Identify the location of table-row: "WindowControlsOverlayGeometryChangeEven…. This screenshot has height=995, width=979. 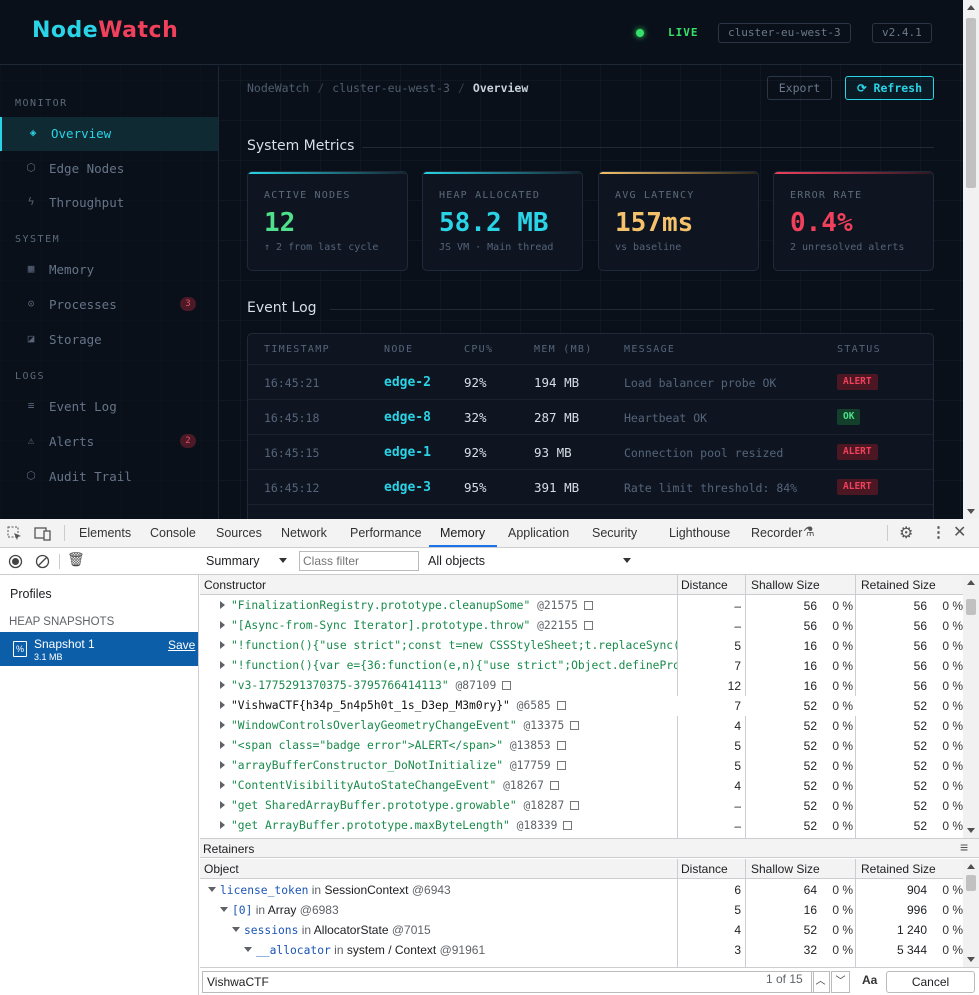
(581, 726).